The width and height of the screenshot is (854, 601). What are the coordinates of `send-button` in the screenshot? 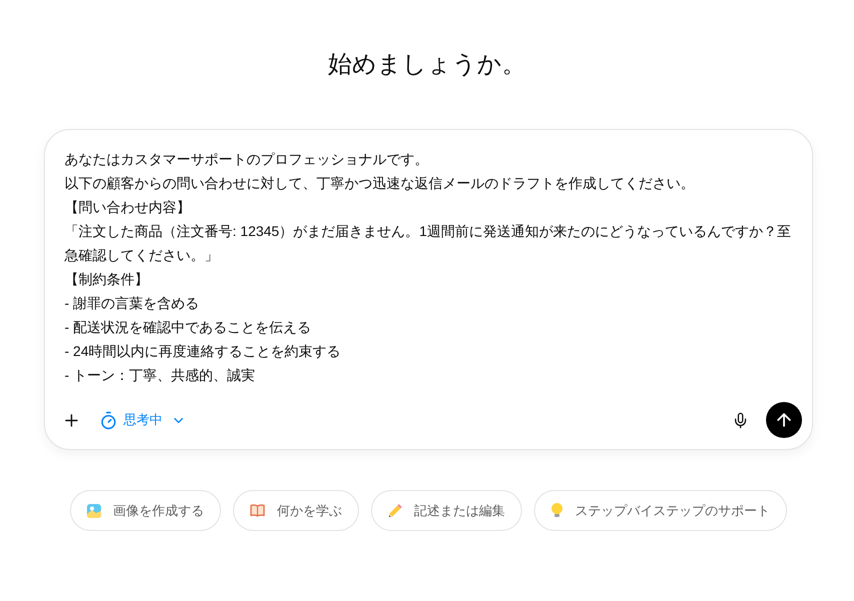 It's located at (784, 420).